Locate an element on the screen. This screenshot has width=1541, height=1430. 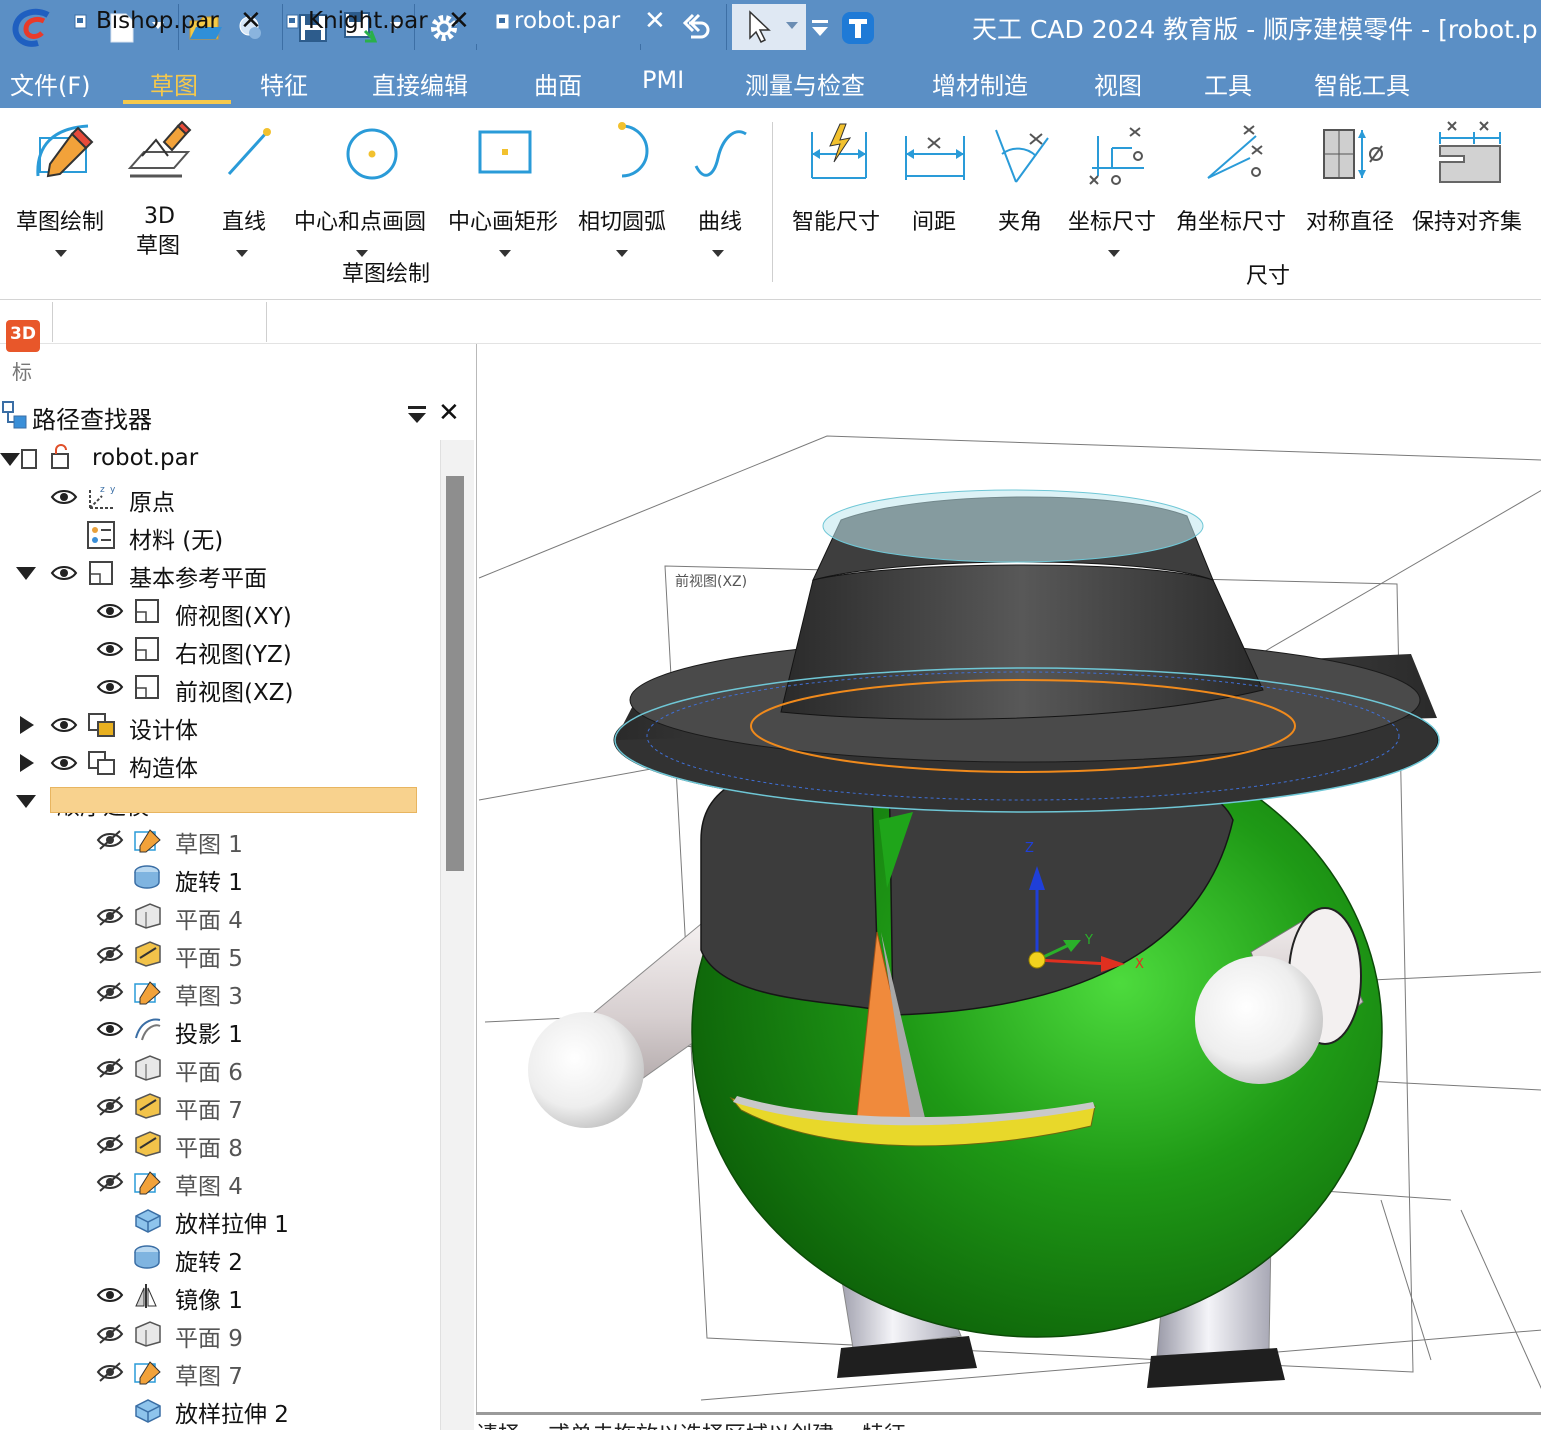
document-tab-bar is located at coordinates (770, 322).